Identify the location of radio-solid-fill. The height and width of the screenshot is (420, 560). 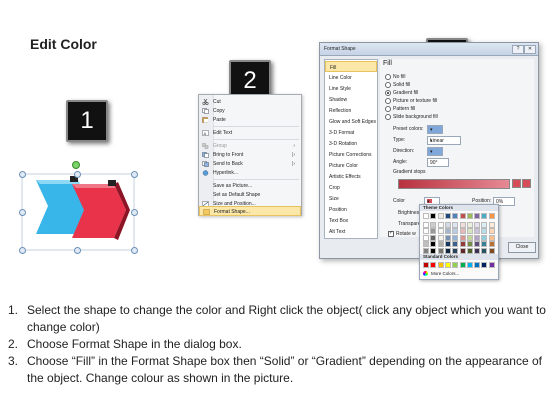
(388, 85).